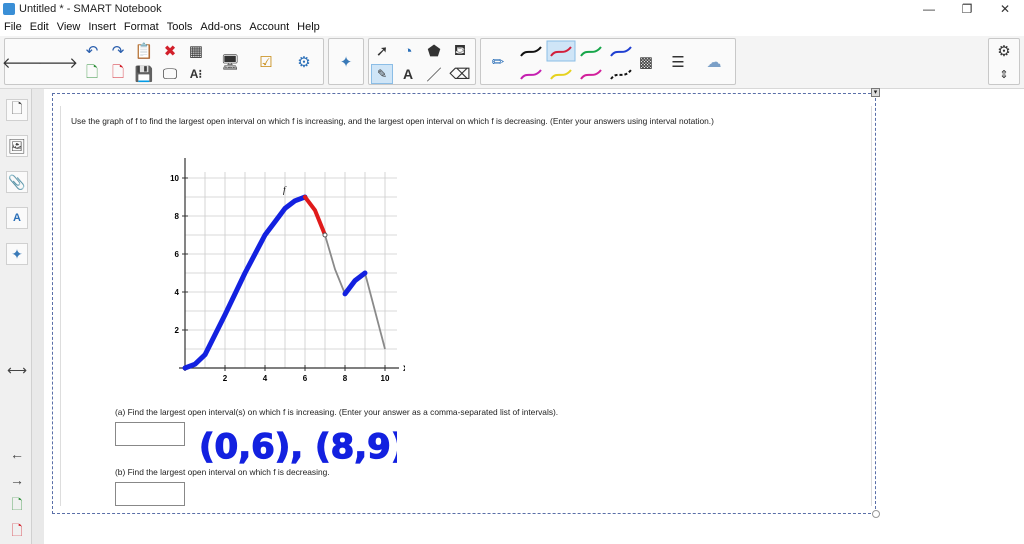 This screenshot has width=1024, height=544. Describe the element at coordinates (144, 74) in the screenshot. I see `save-icon: 💾` at that location.